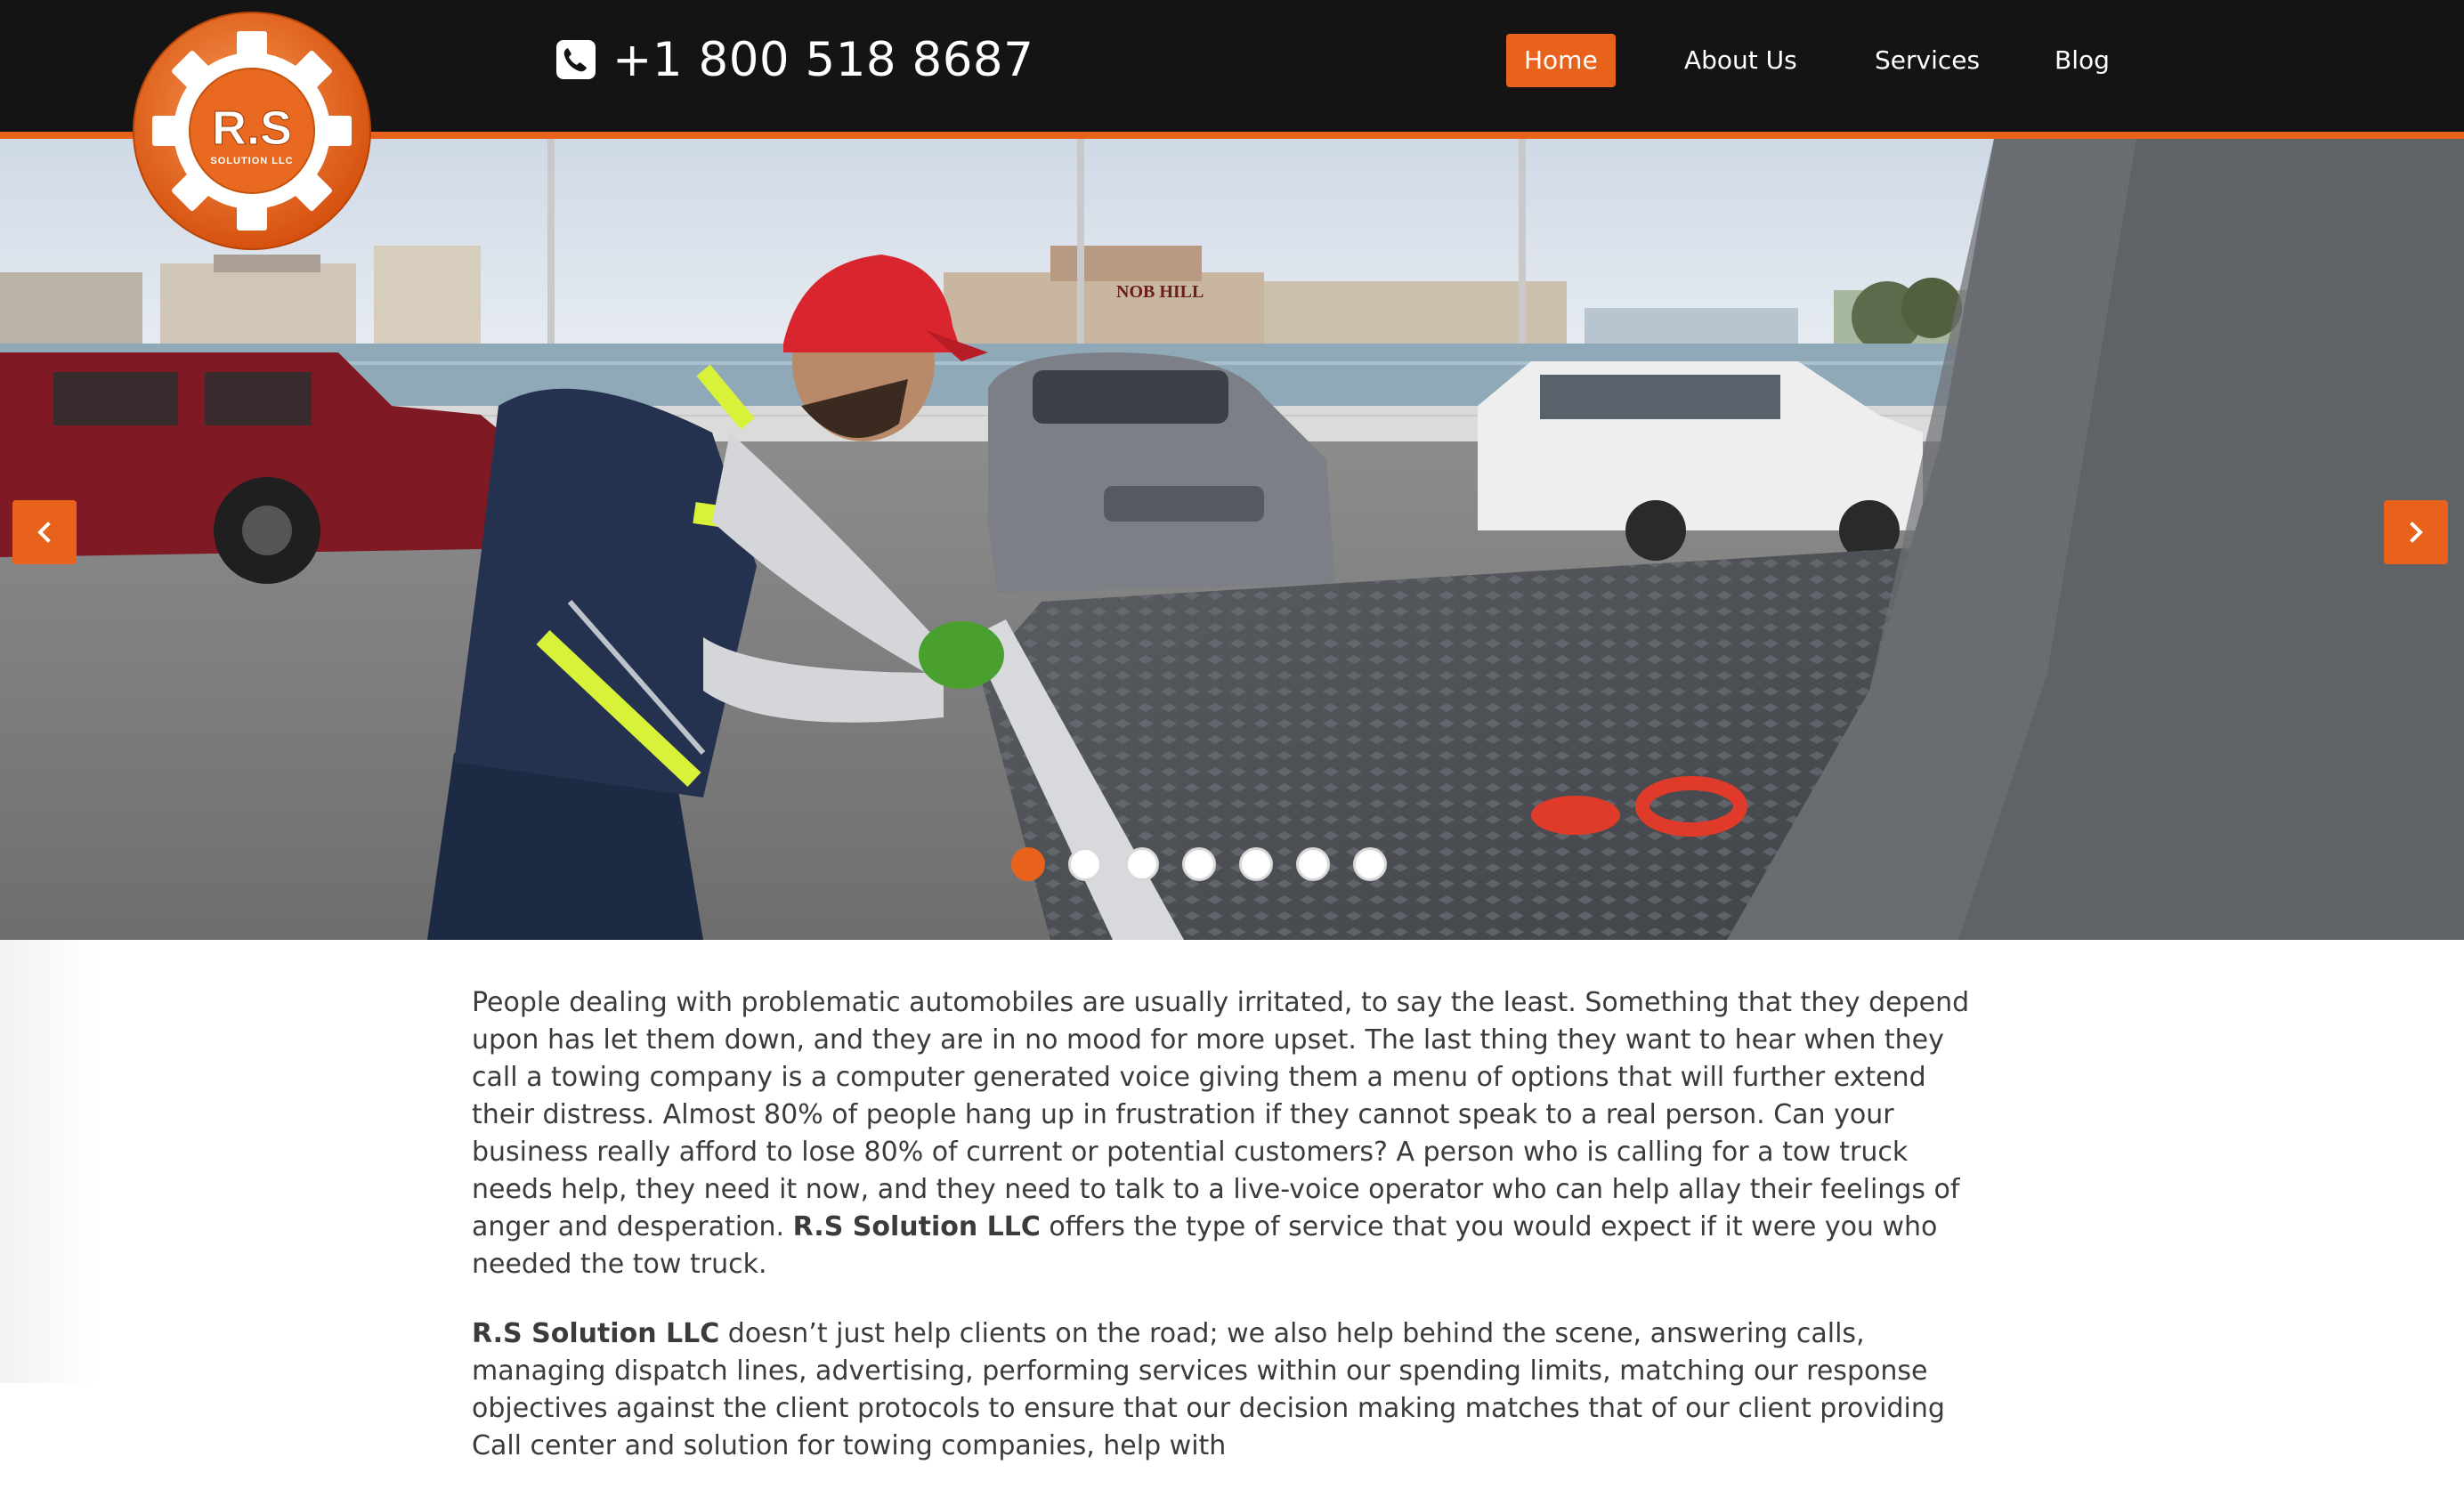 The image size is (2464, 1497). I want to click on slider-next-button, so click(2416, 532).